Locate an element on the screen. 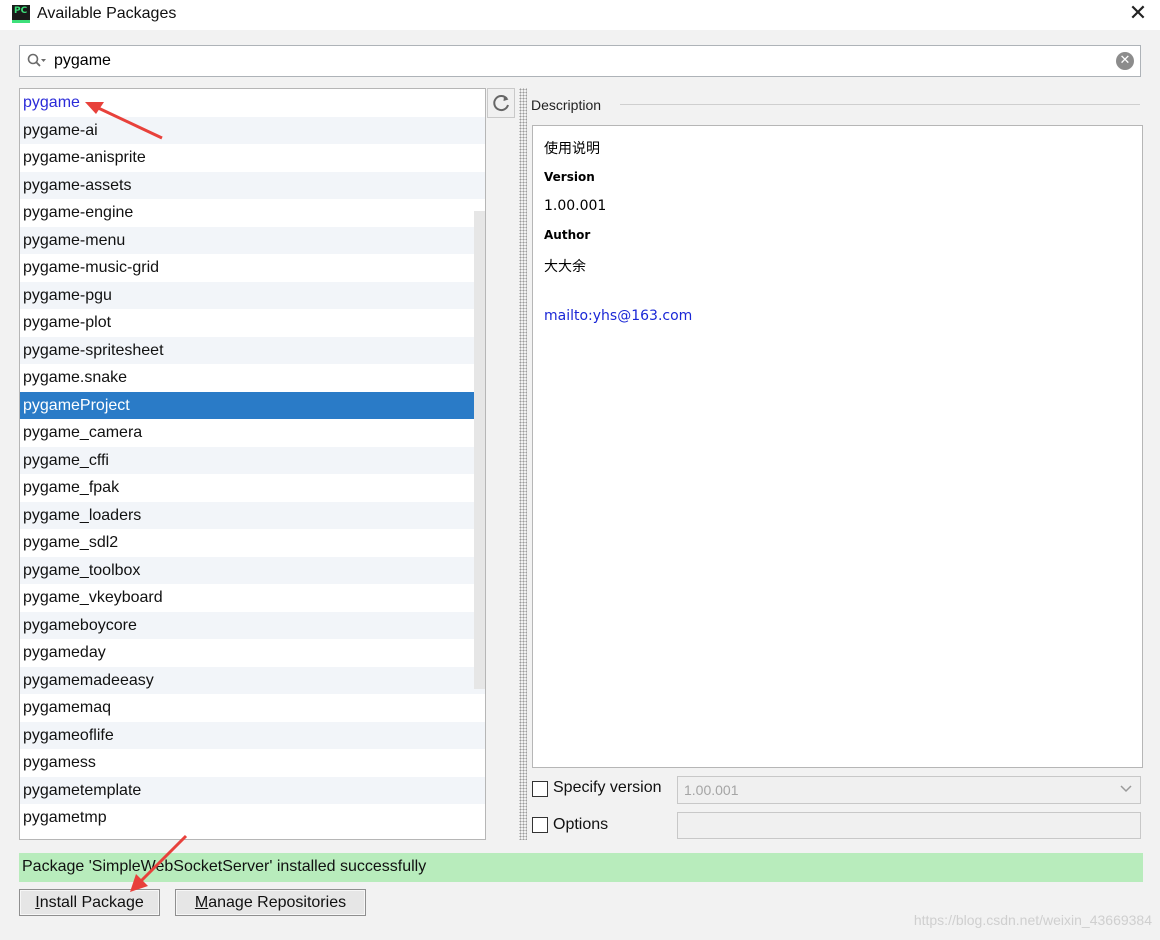 Image resolution: width=1160 pixels, height=940 pixels. package-list-item: pygamemaq is located at coordinates (252, 708).